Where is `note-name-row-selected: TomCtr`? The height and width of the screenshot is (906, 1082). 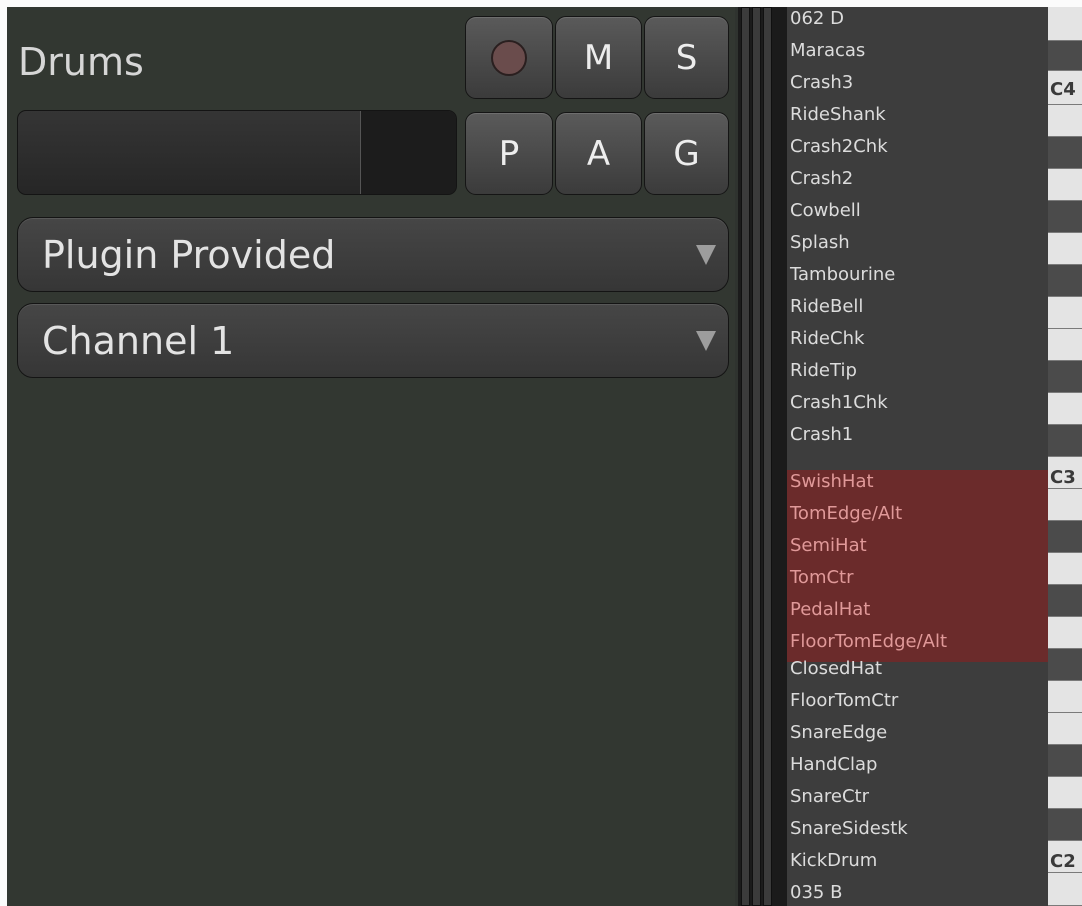 note-name-row-selected: TomCtr is located at coordinates (917, 582).